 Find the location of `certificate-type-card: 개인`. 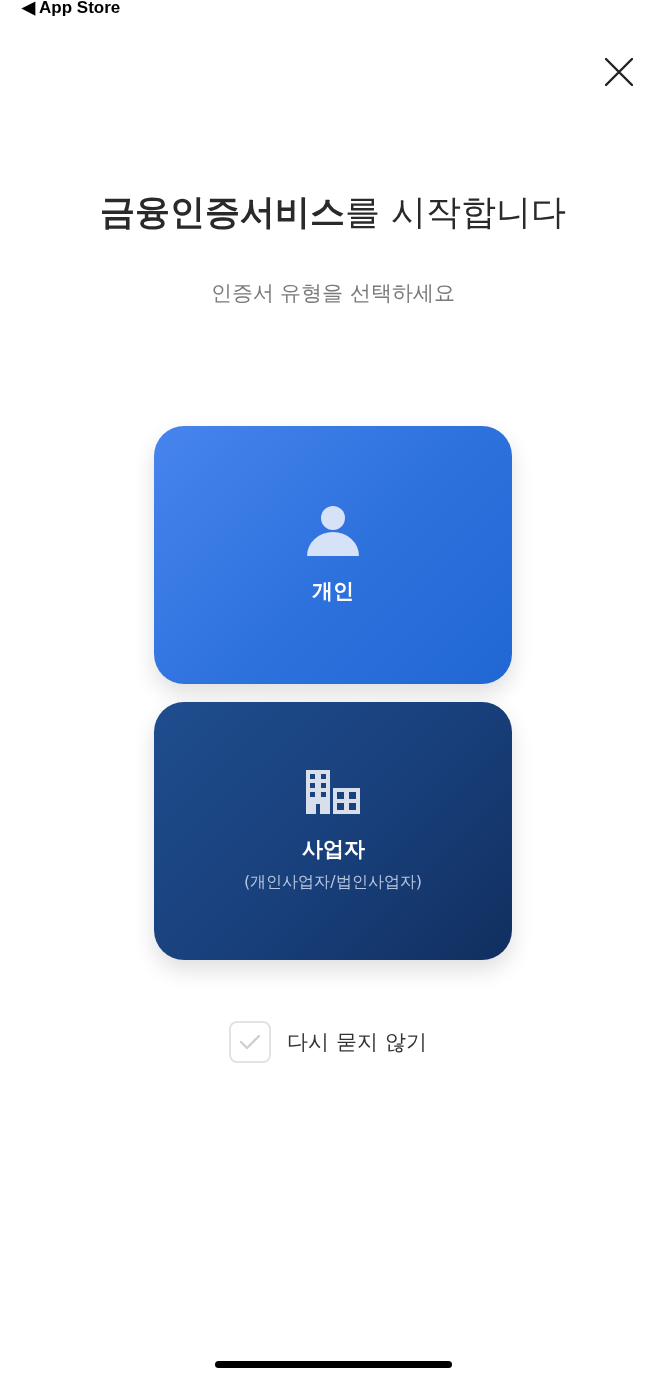

certificate-type-card: 개인 is located at coordinates (333, 555).